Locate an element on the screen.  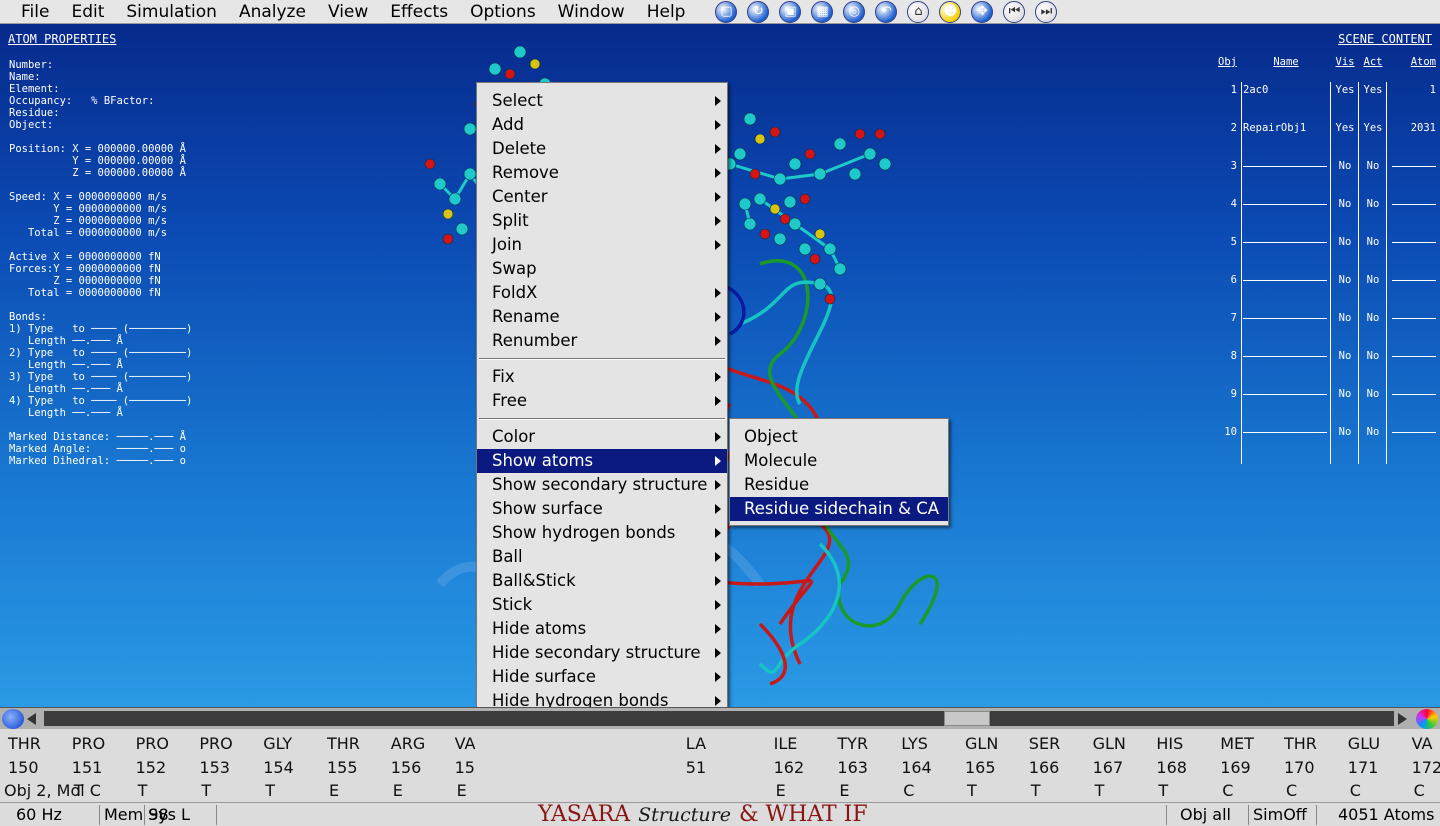
scene-table-row: 8 No No is located at coordinates (1325, 369).